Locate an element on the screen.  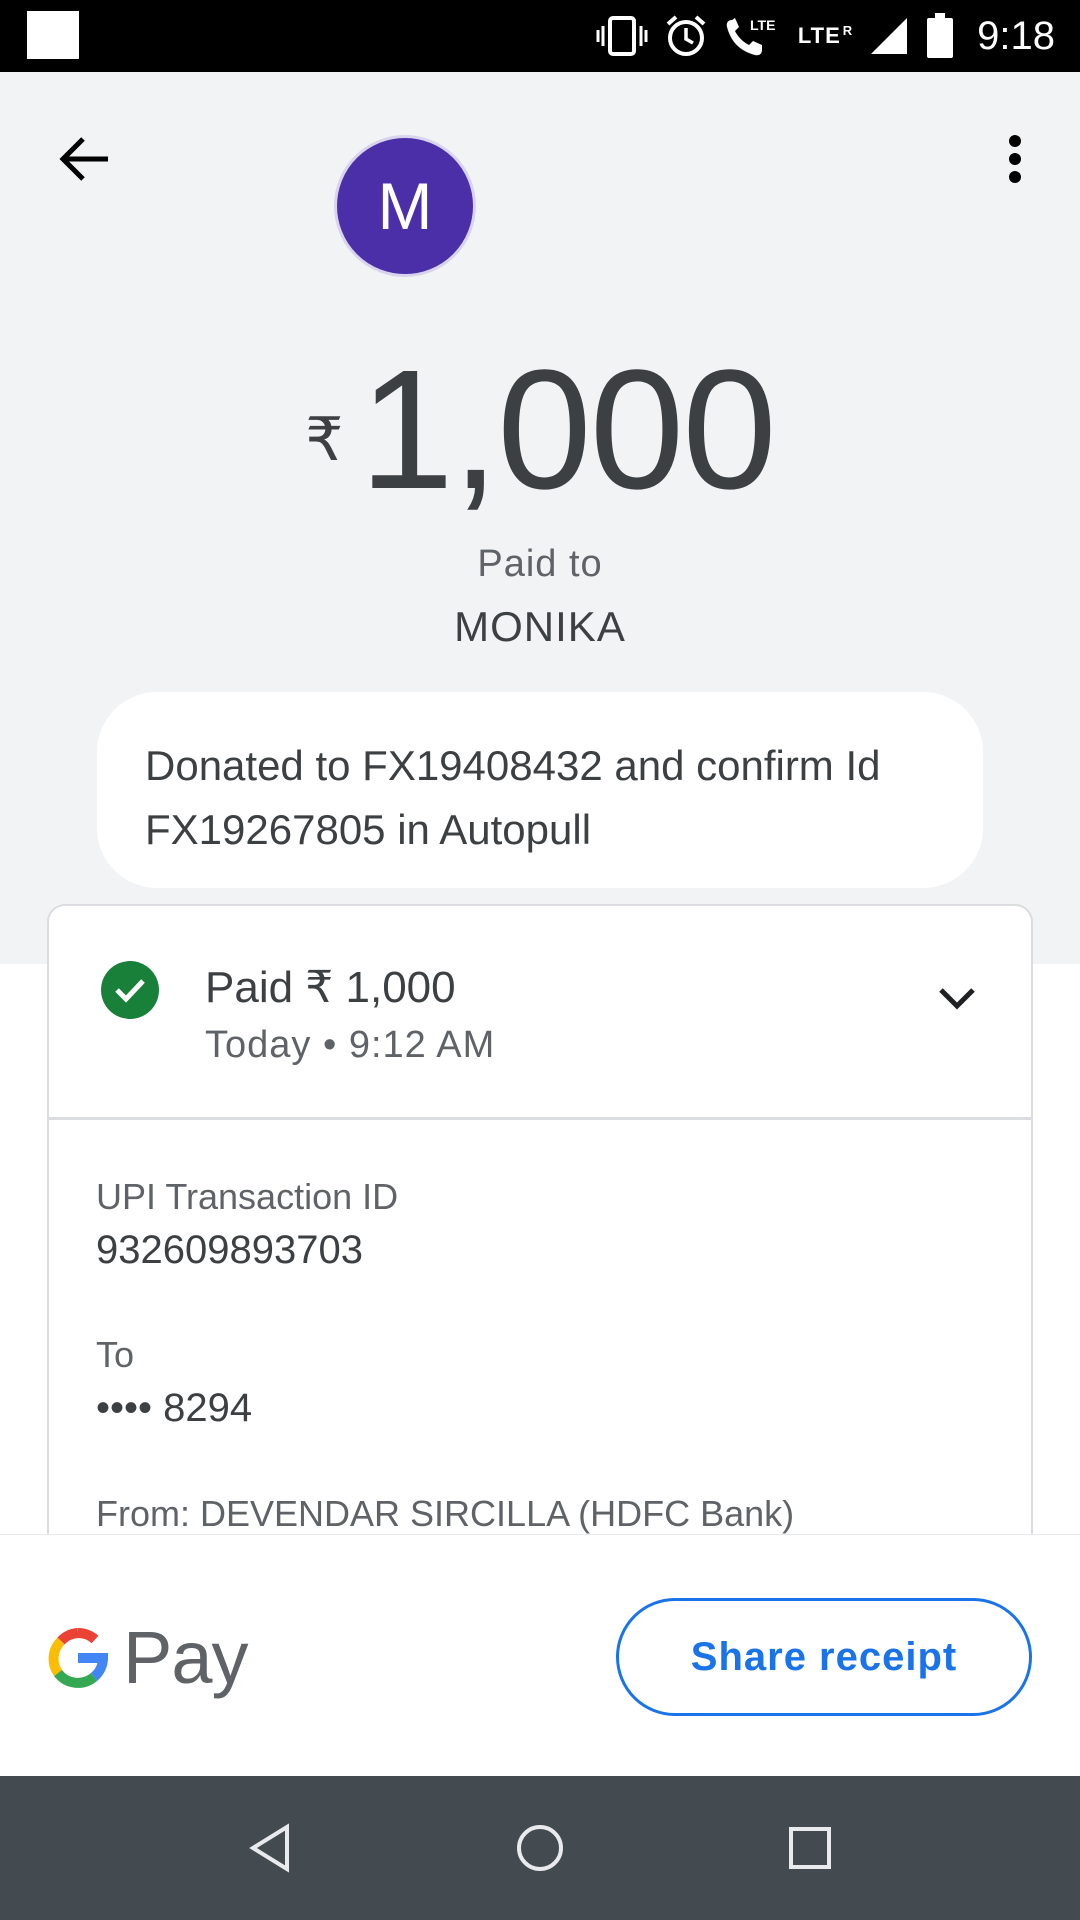
signal-icon is located at coordinates (889, 36).